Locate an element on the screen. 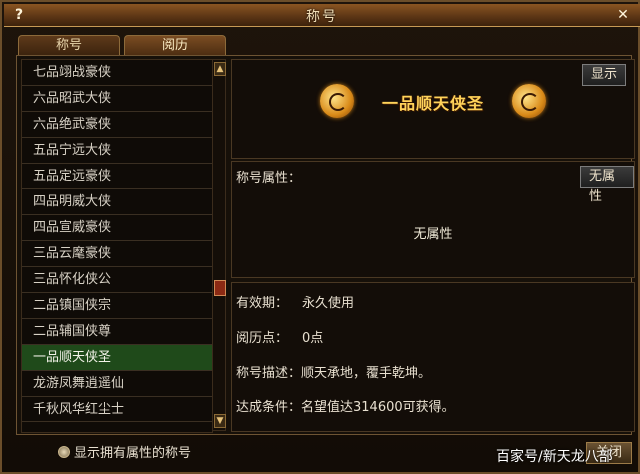 Image resolution: width=640 pixels, height=474 pixels. list-item: 三品怀化侠公 is located at coordinates (117, 280).